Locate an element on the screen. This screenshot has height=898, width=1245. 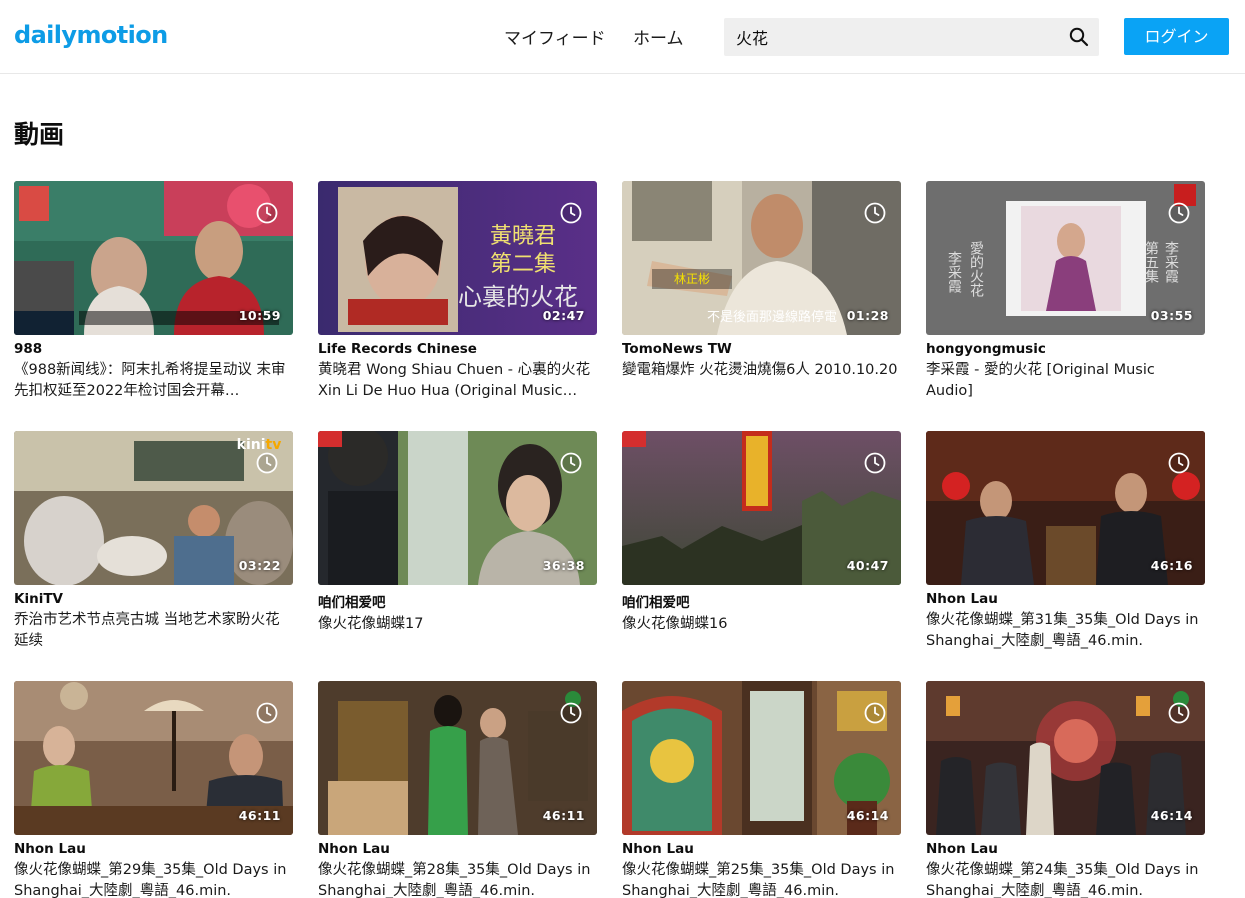
search-icon is located at coordinates (1079, 37).